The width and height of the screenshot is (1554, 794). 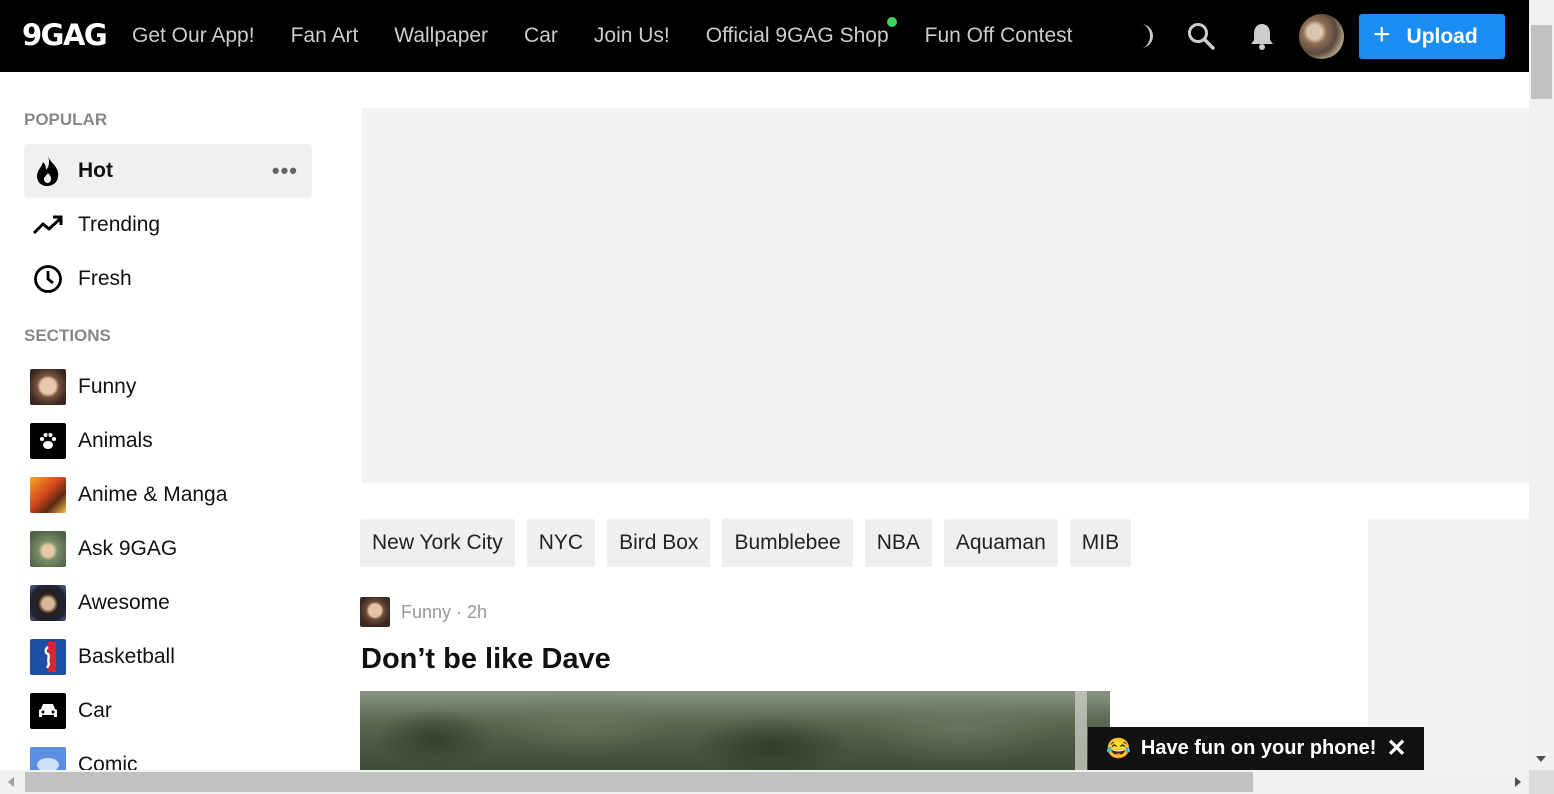 I want to click on nav-link-shop: Official 9GAG Shop, so click(x=801, y=32).